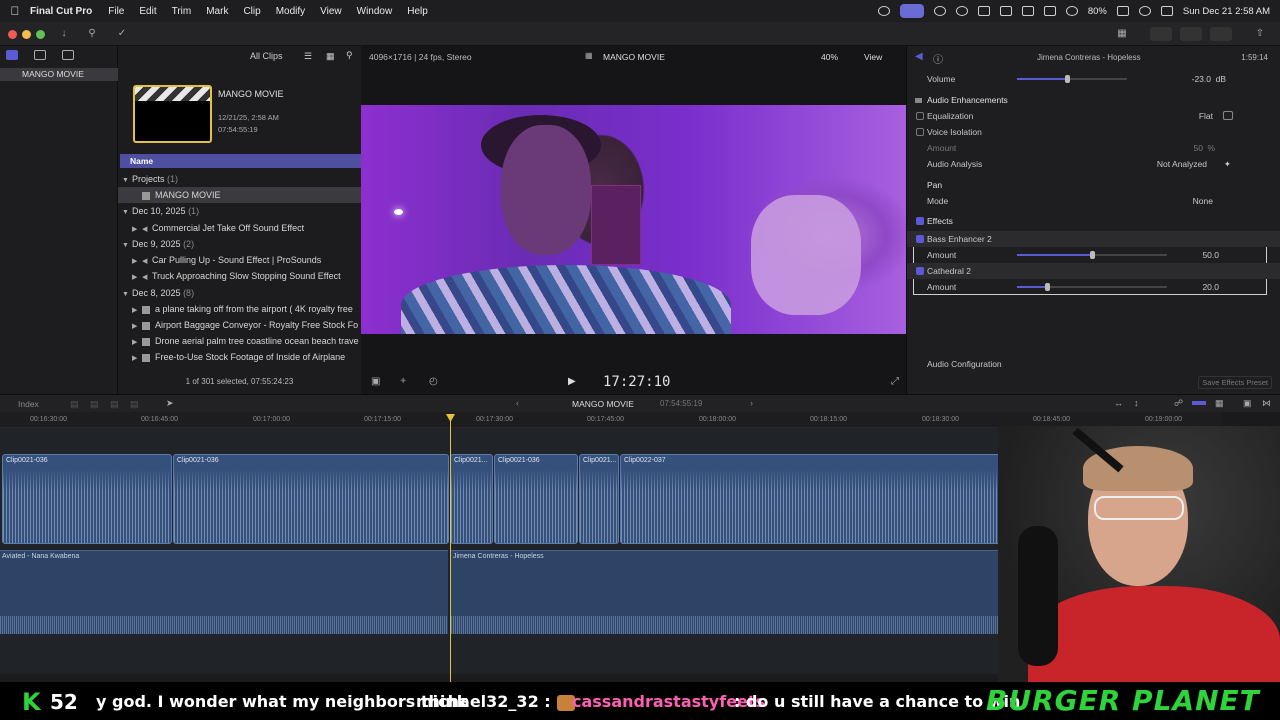  What do you see at coordinates (1210, 255) in the screenshot?
I see `effect1-amount: 50.0` at bounding box center [1210, 255].